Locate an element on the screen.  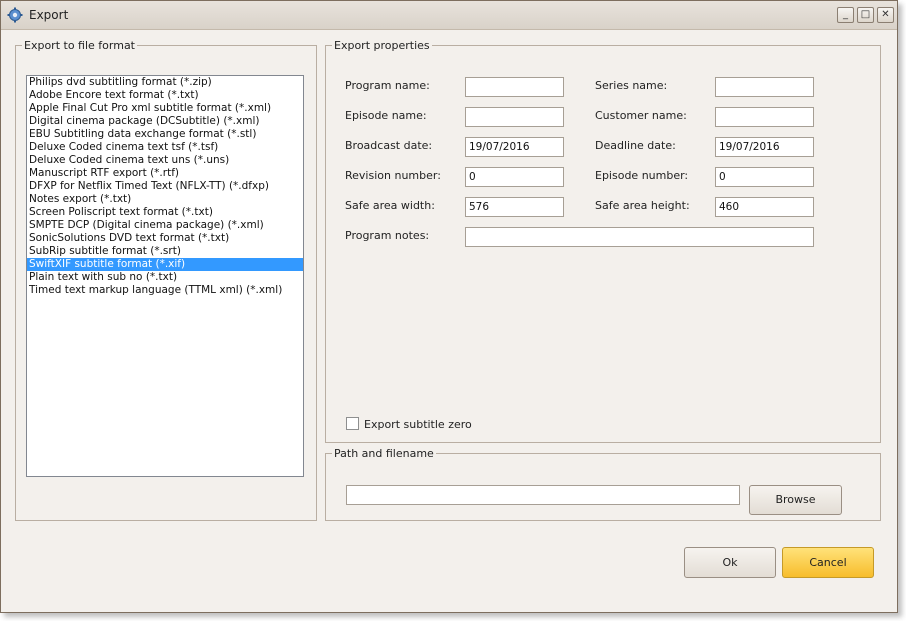
export-subtitle-zero-checkbox is located at coordinates (352, 423).